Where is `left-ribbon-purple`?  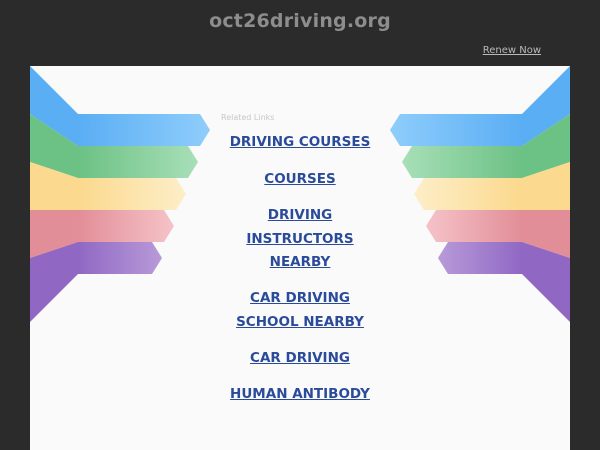 left-ribbon-purple is located at coordinates (120, 258).